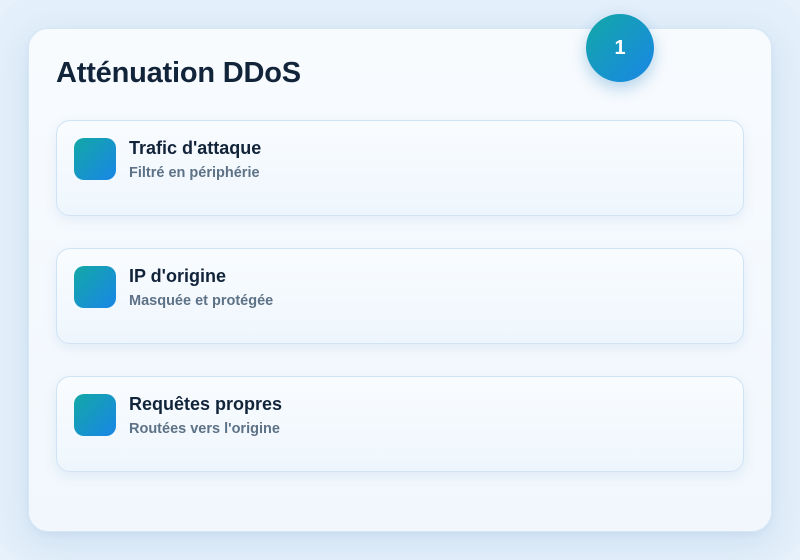  Describe the element at coordinates (400, 296) in the screenshot. I see `step-card-origin-ip: IP d'origine Masquée et protégée` at that location.